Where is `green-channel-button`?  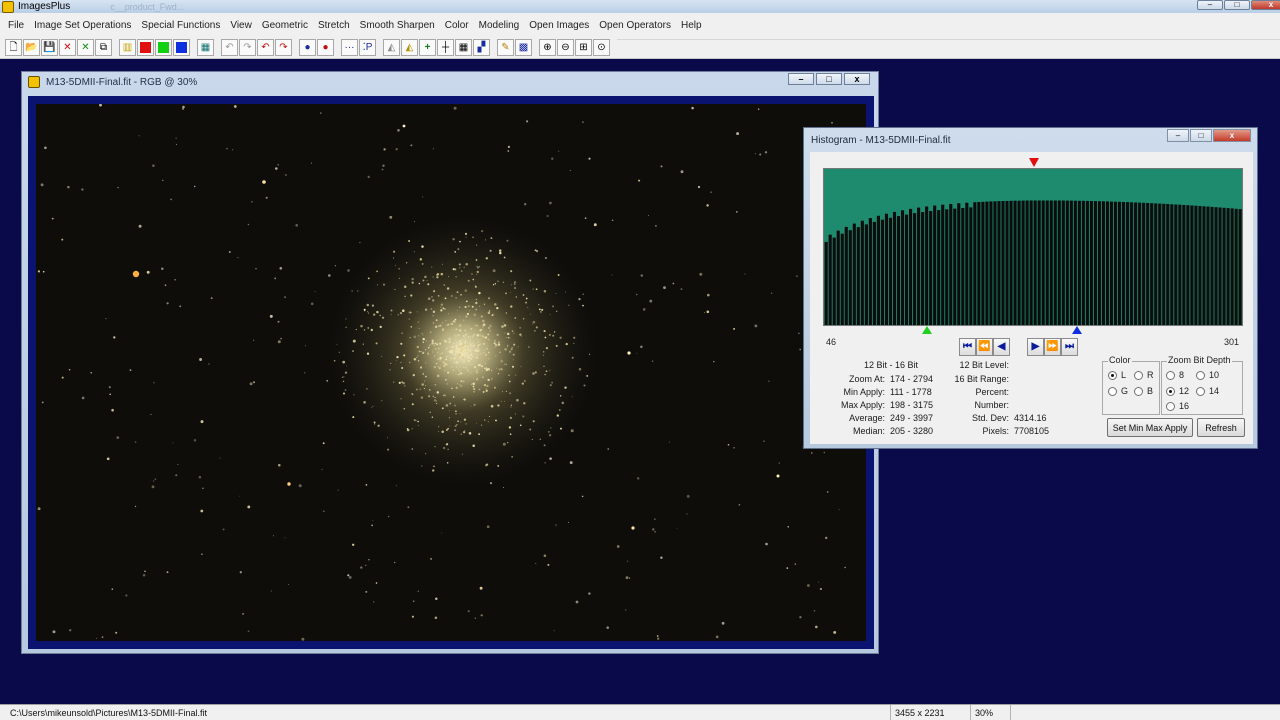
green-channel-button is located at coordinates (163, 47).